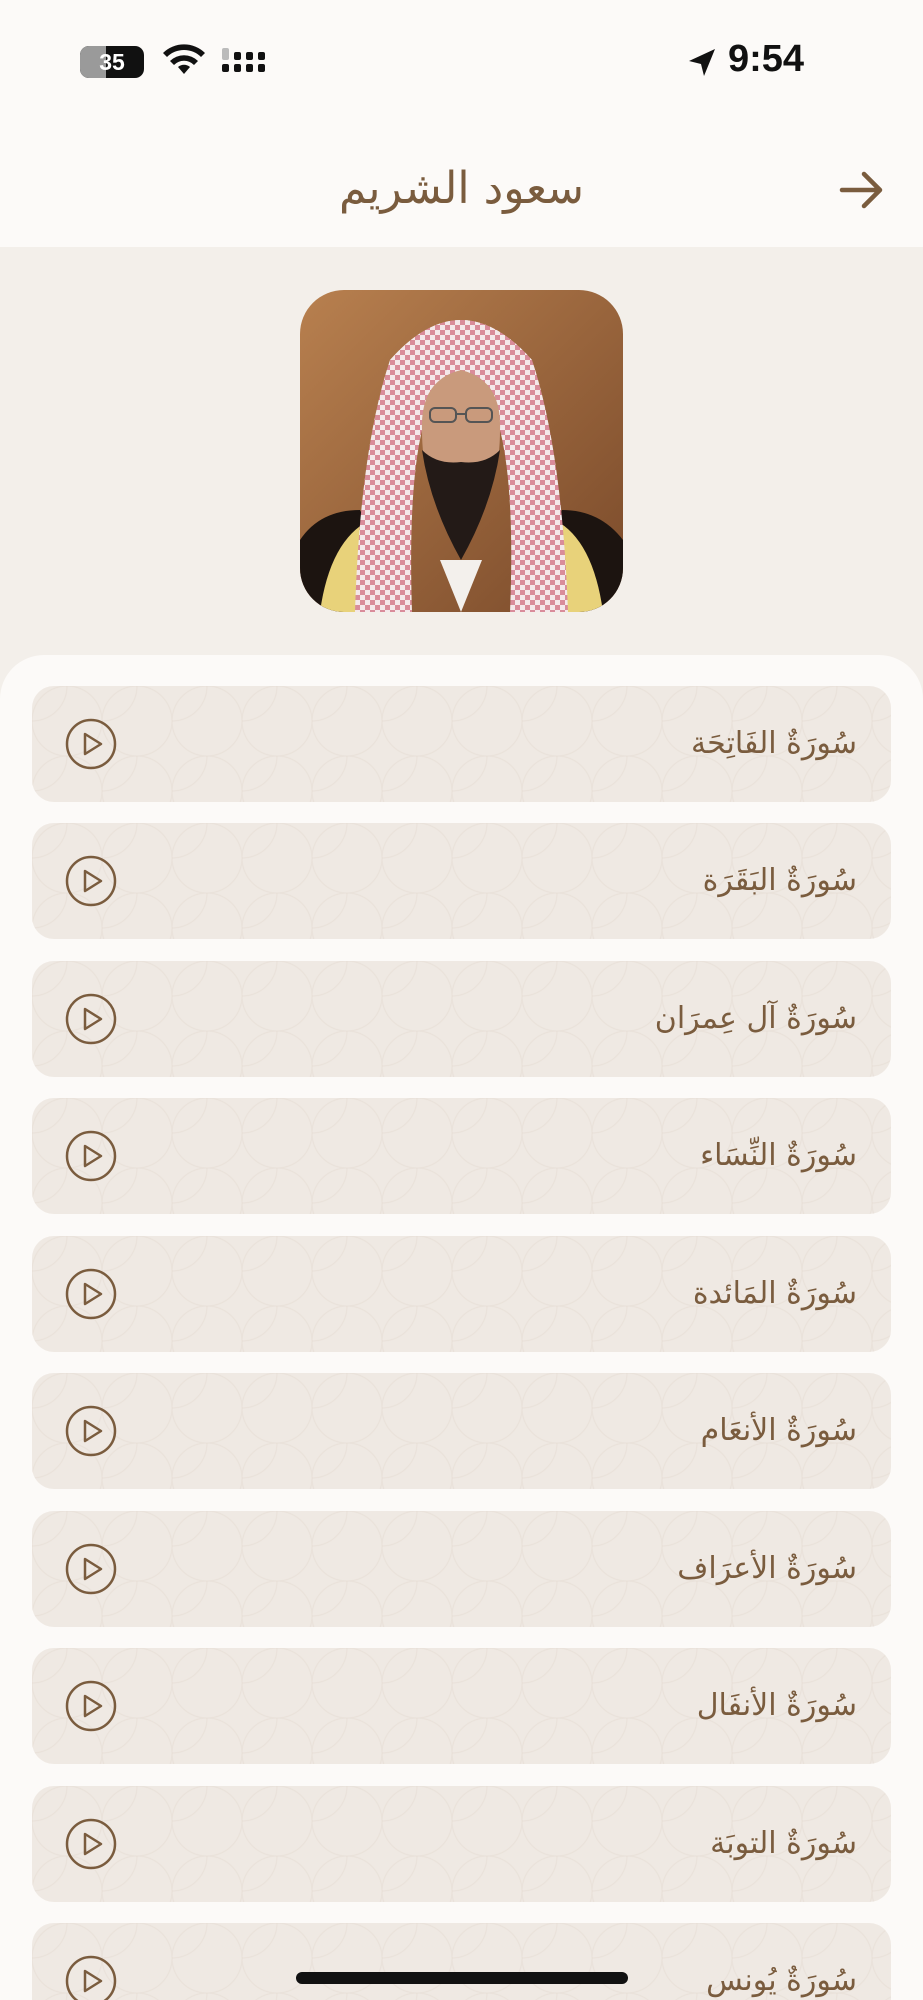 This screenshot has height=2000, width=923. I want to click on arrow-right-icon, so click(861, 190).